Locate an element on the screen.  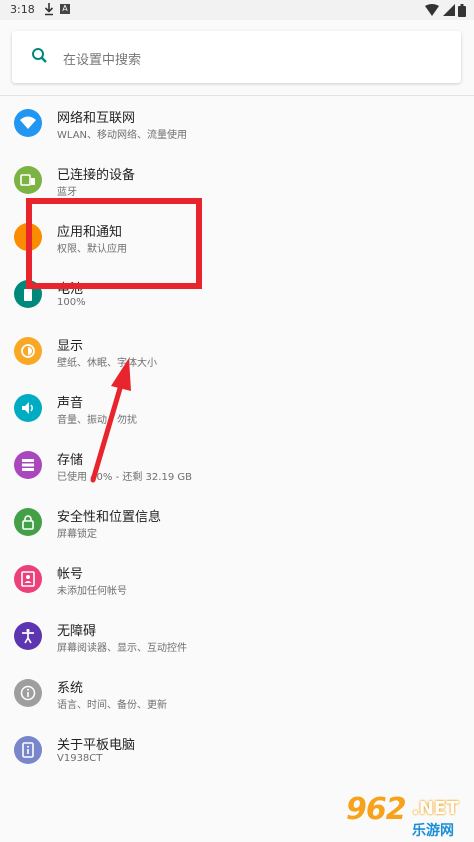
battery-status-icon is located at coordinates (462, 10).